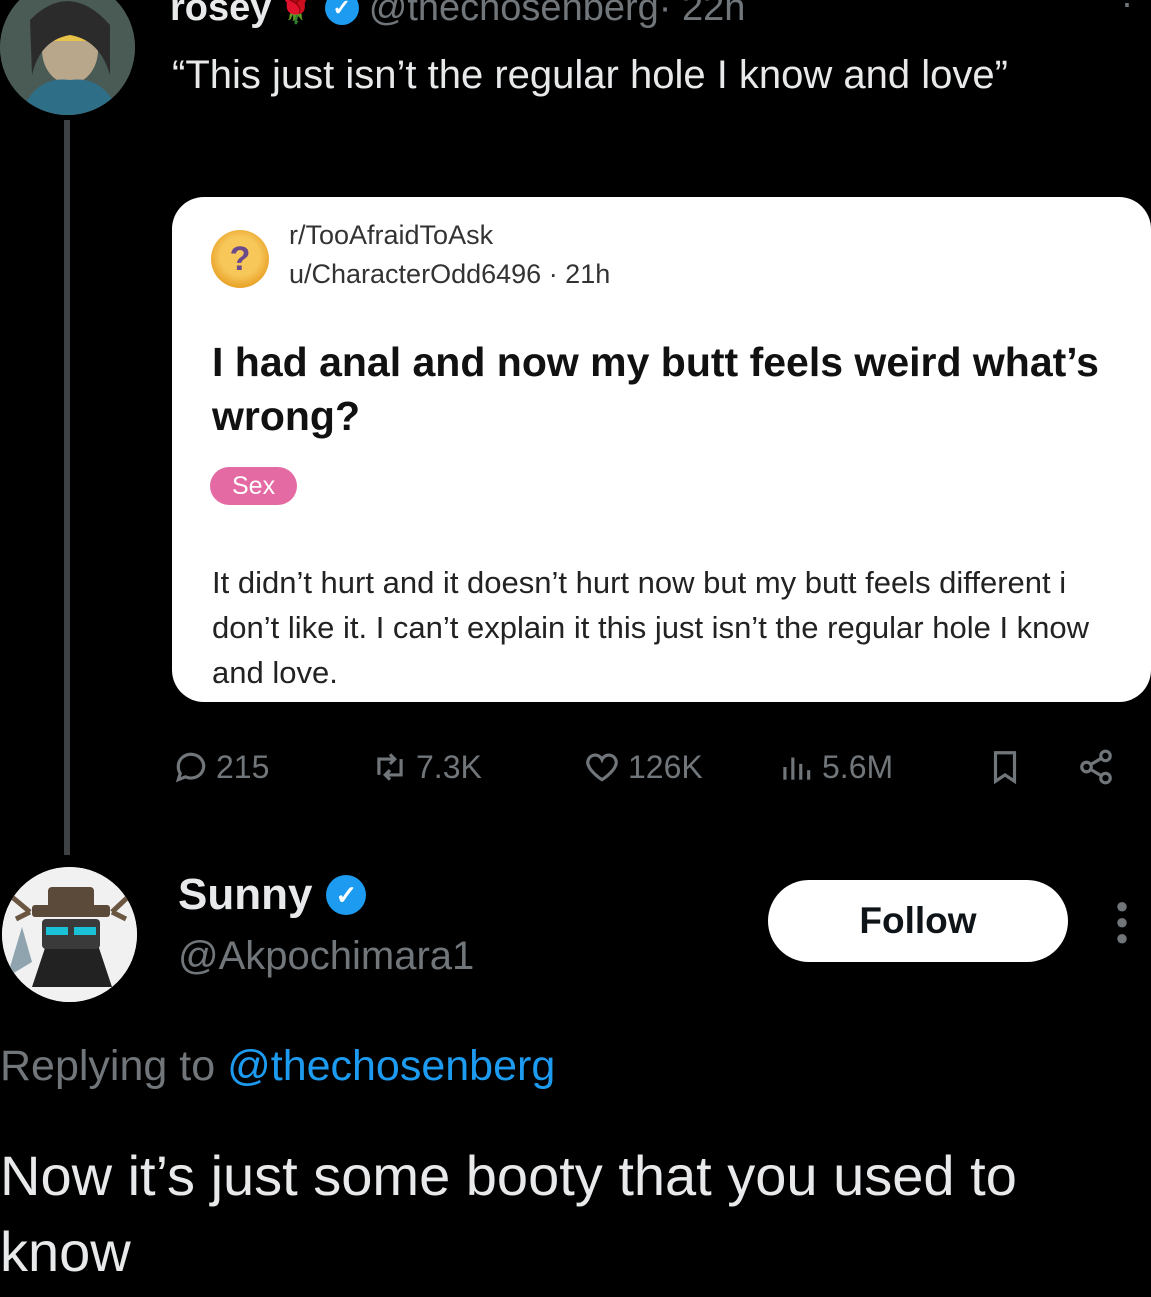  I want to click on reply-author-name: Sunny, so click(245, 895).